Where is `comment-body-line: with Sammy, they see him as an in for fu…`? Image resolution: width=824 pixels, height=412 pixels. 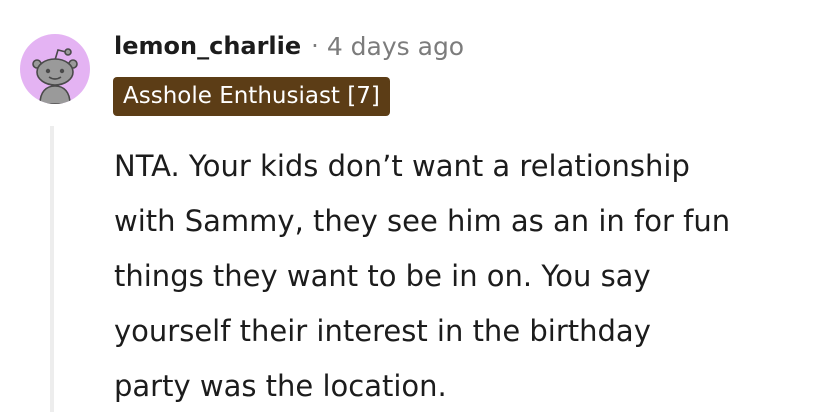
comment-body-line: with Sammy, they see him as an in for fu… is located at coordinates (422, 221).